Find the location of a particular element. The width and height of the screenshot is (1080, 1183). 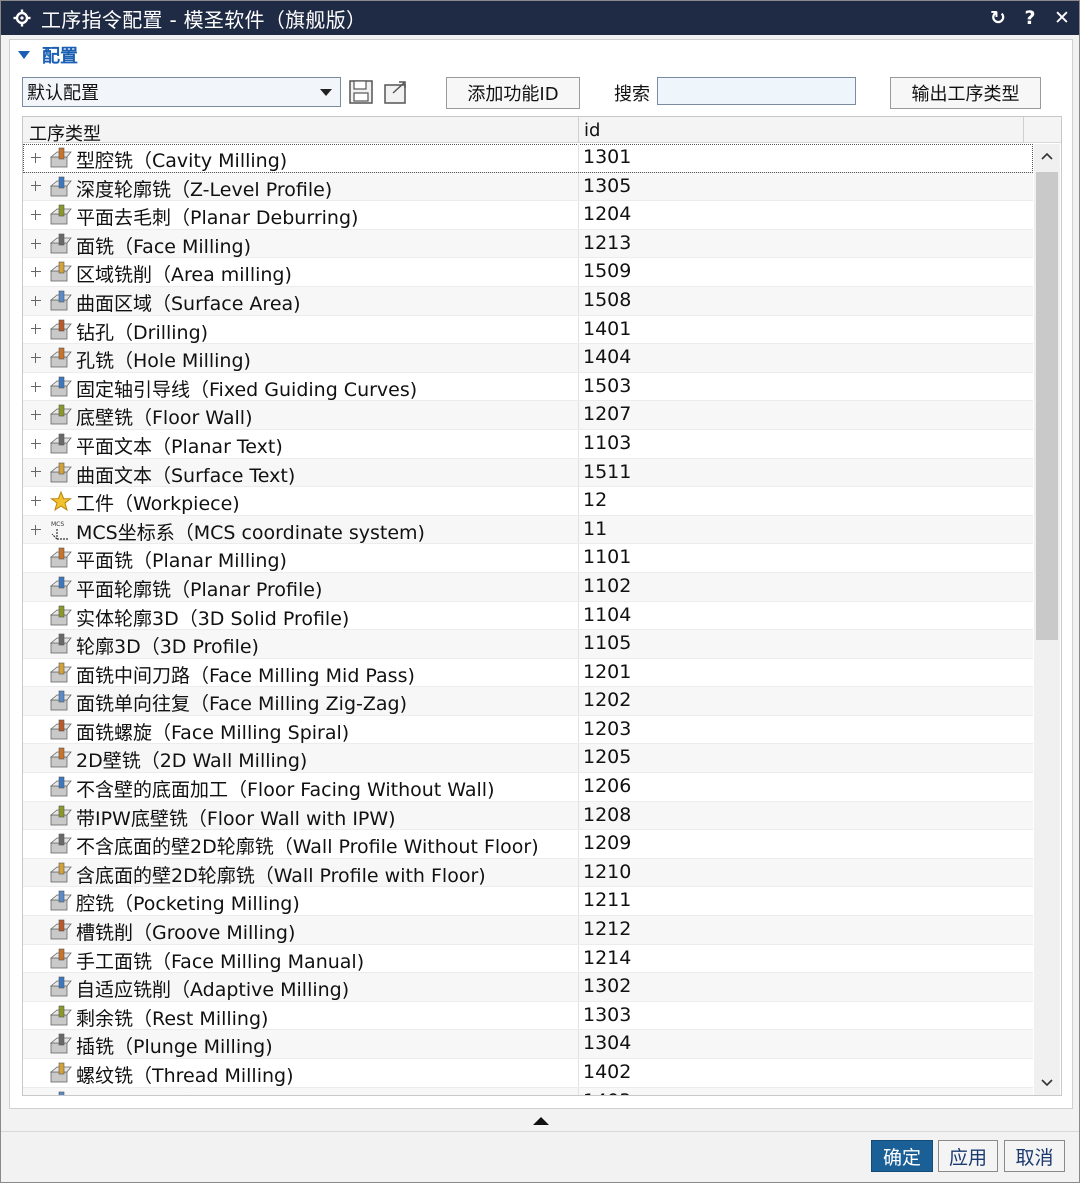

help-icon: ? is located at coordinates (1030, 18).